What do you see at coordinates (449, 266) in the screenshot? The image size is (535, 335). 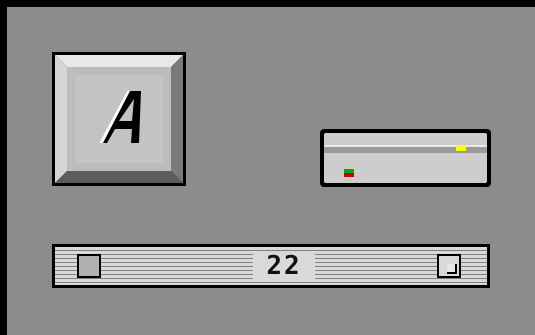 I see `slider-right-handle` at bounding box center [449, 266].